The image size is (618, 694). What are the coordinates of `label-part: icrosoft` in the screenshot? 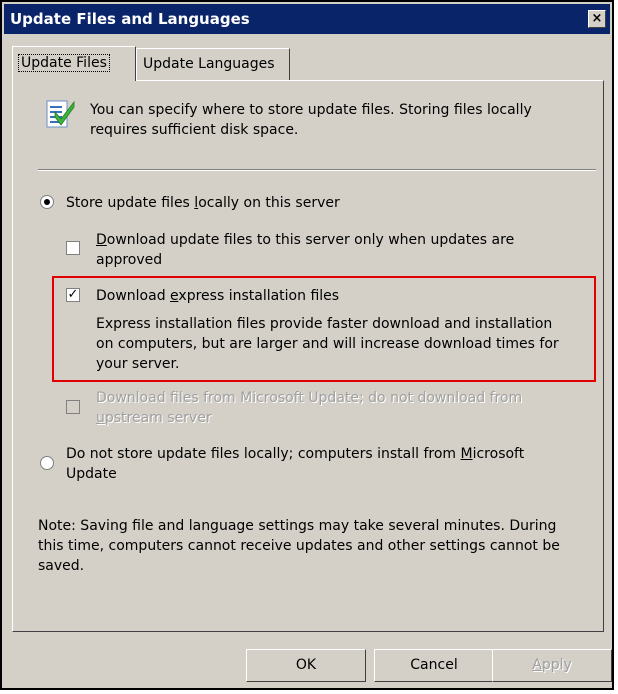 It's located at (498, 454).